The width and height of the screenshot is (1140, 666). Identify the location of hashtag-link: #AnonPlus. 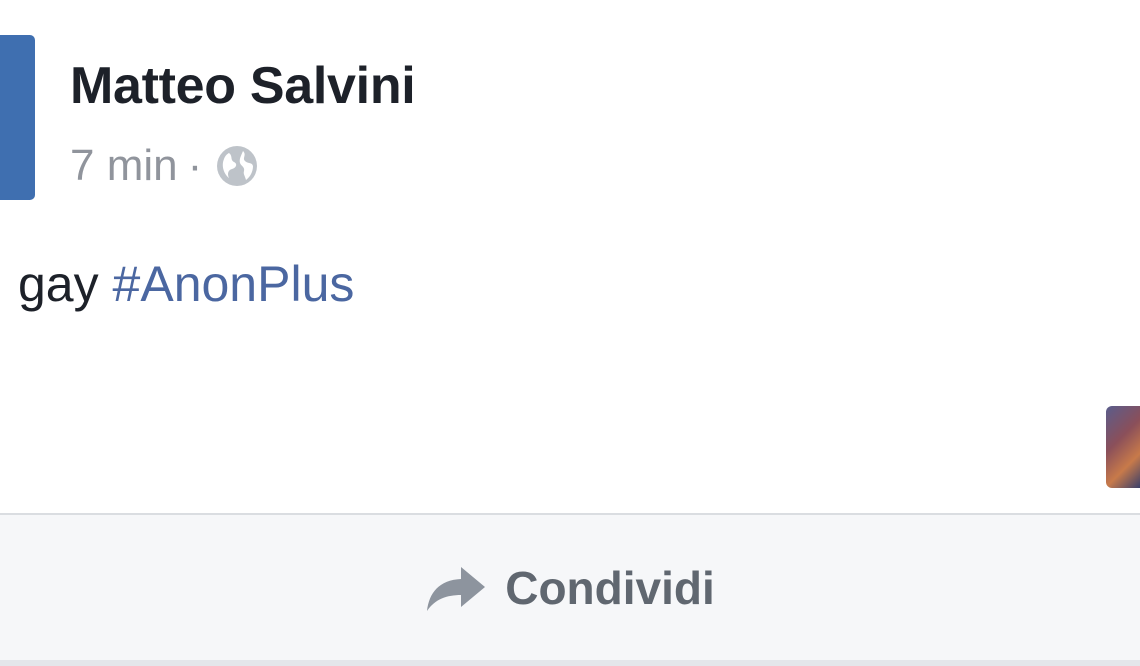
(234, 284).